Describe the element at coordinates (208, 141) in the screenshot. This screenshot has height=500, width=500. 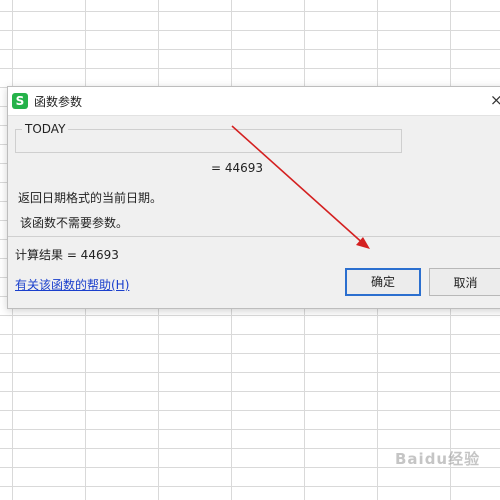
I see `function-argument-group` at that location.